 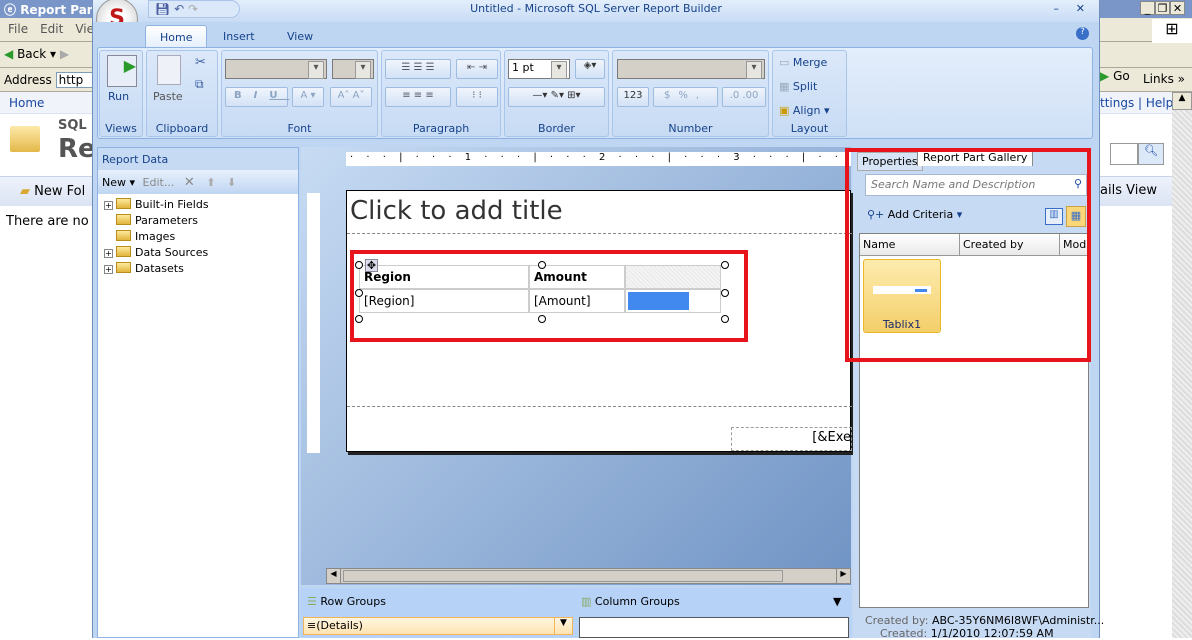 I want to click on comma-button: ,, so click(x=701, y=95).